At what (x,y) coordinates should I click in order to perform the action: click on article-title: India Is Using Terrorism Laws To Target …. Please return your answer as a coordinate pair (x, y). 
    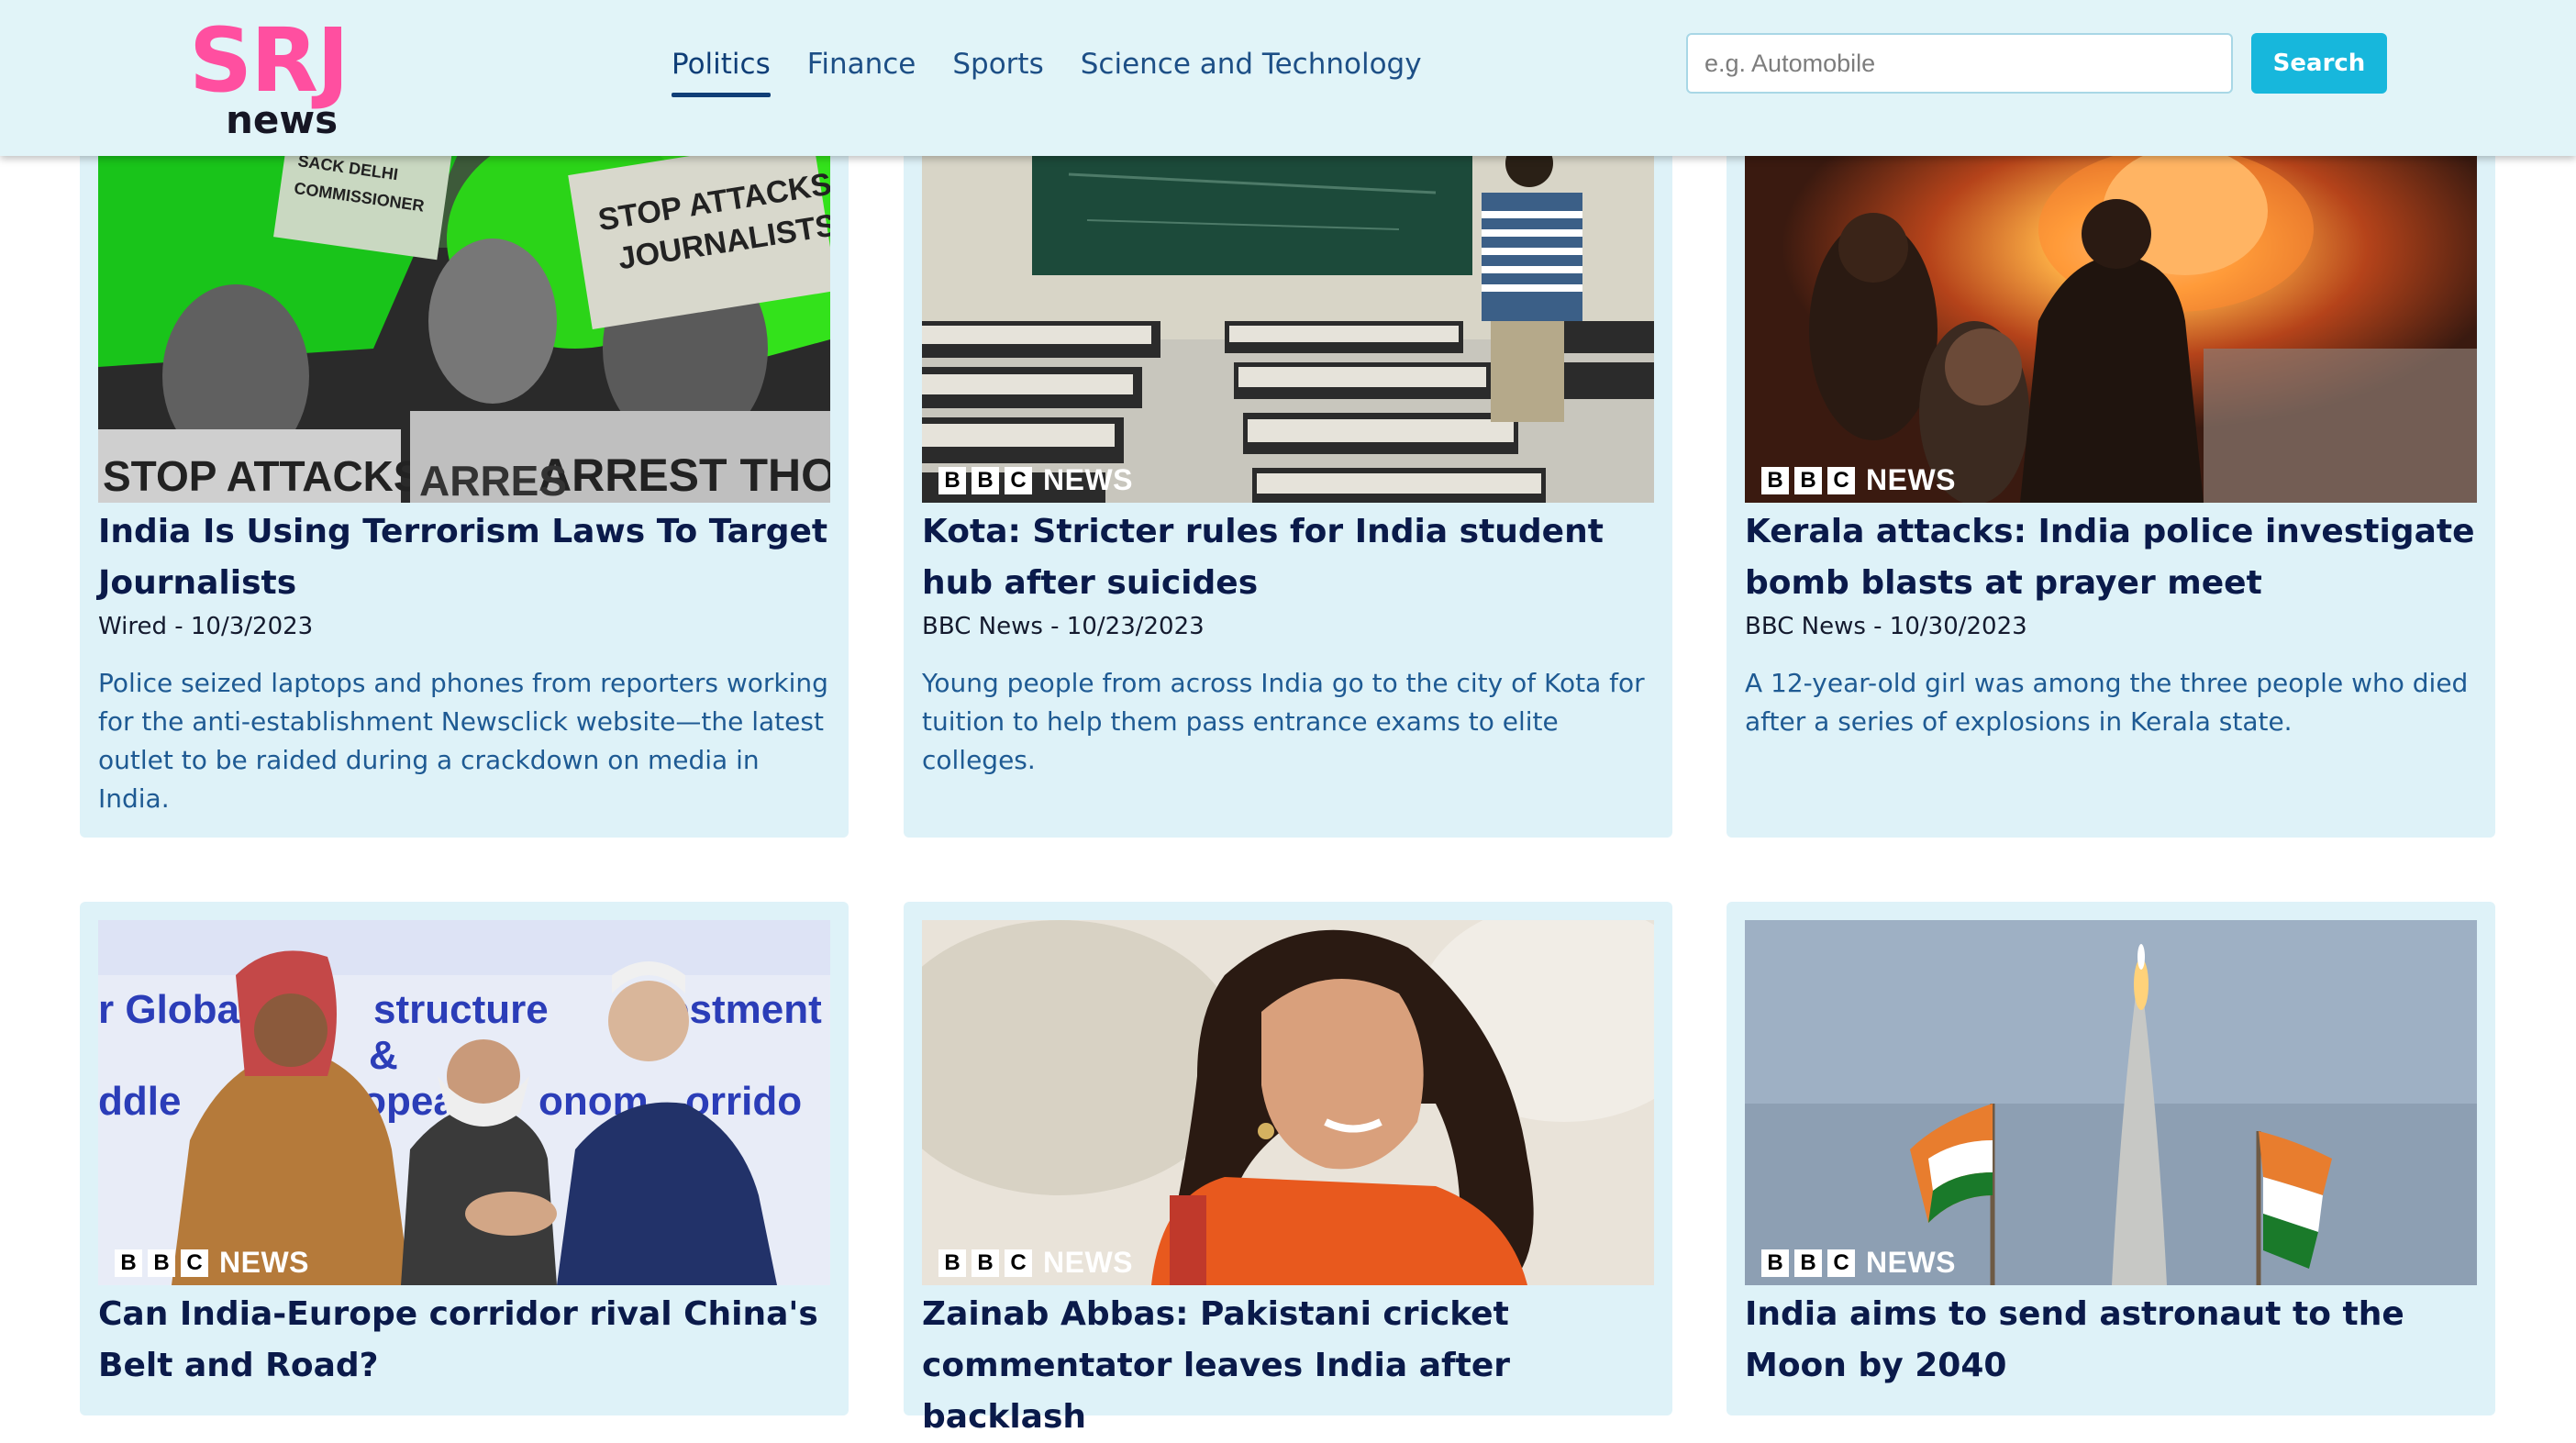
    Looking at the image, I should click on (465, 557).